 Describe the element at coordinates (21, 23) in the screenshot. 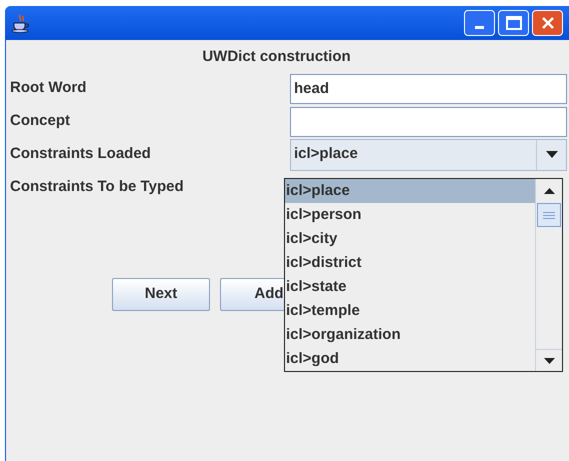

I see `coffee-cup-icon` at that location.